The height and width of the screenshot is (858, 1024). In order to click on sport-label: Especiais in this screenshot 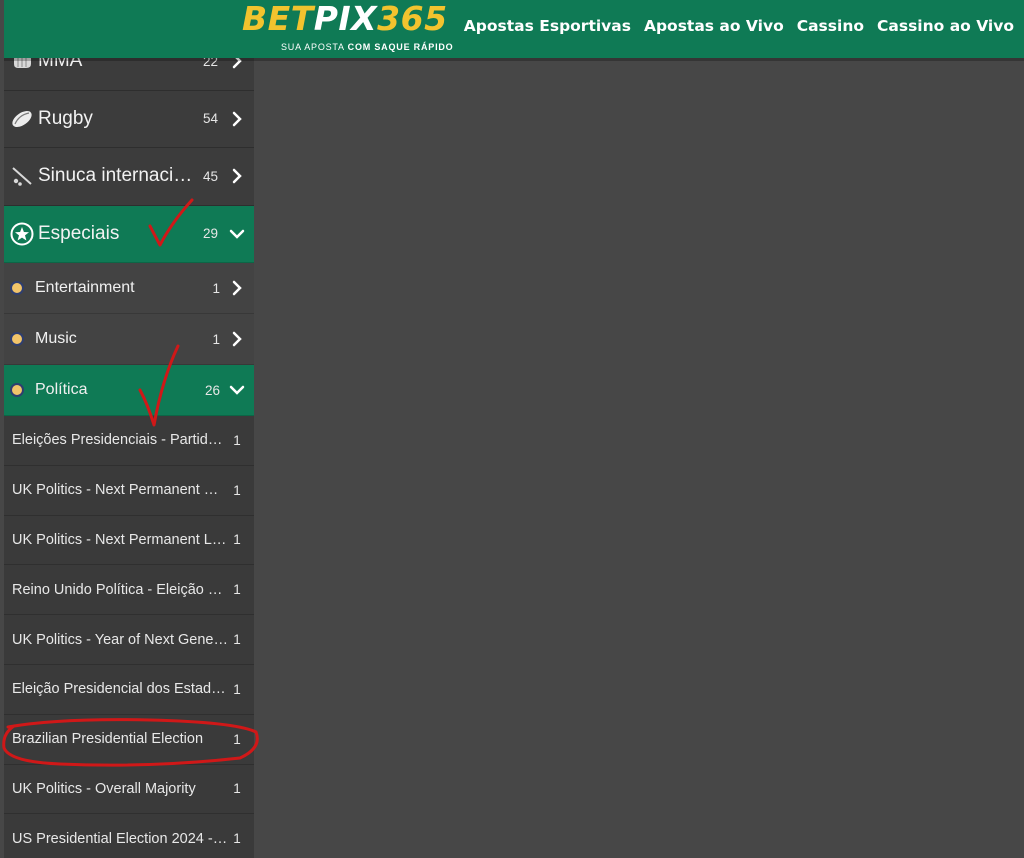, I will do `click(79, 233)`.